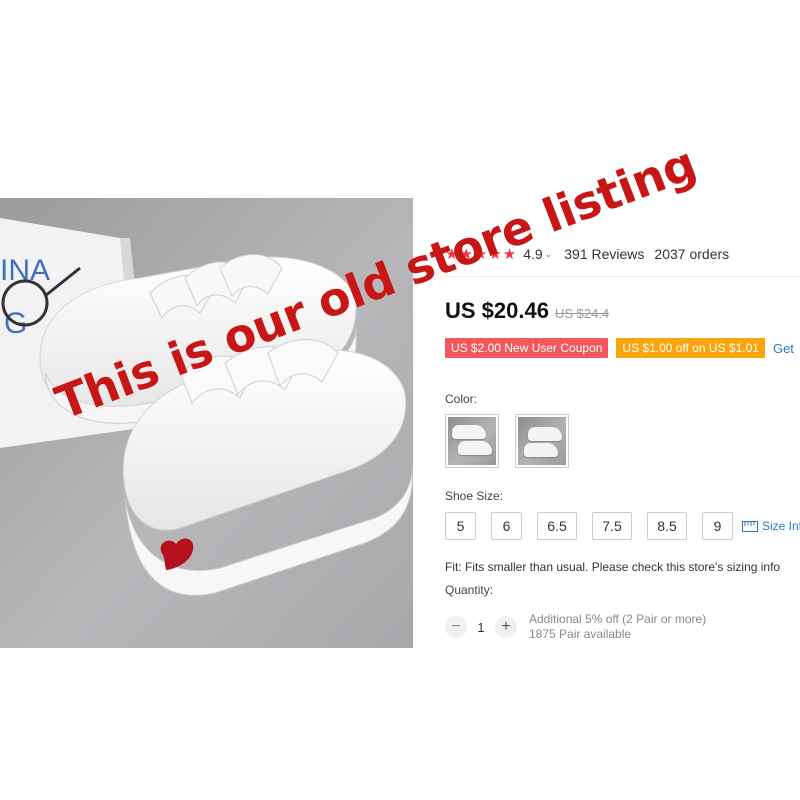  I want to click on new-user-coupon-badge: US $2.00 New User Coupon, so click(527, 348).